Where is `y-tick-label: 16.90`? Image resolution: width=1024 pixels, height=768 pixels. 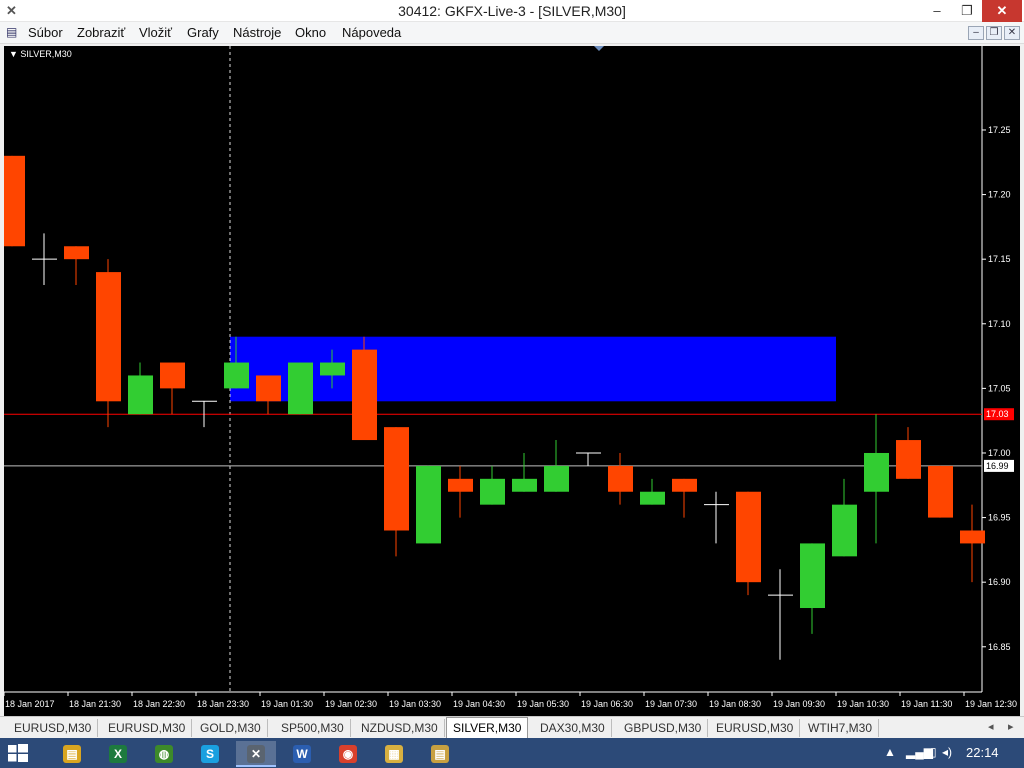 y-tick-label: 16.90 is located at coordinates (999, 582).